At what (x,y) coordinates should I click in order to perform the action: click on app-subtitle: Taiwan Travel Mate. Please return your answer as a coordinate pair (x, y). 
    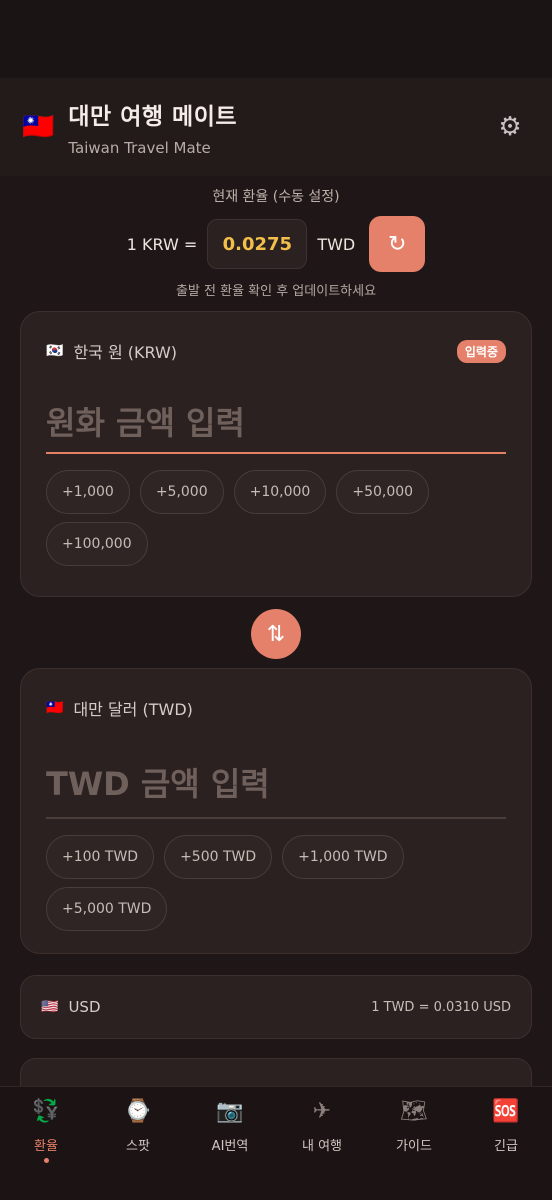
    Looking at the image, I should click on (139, 148).